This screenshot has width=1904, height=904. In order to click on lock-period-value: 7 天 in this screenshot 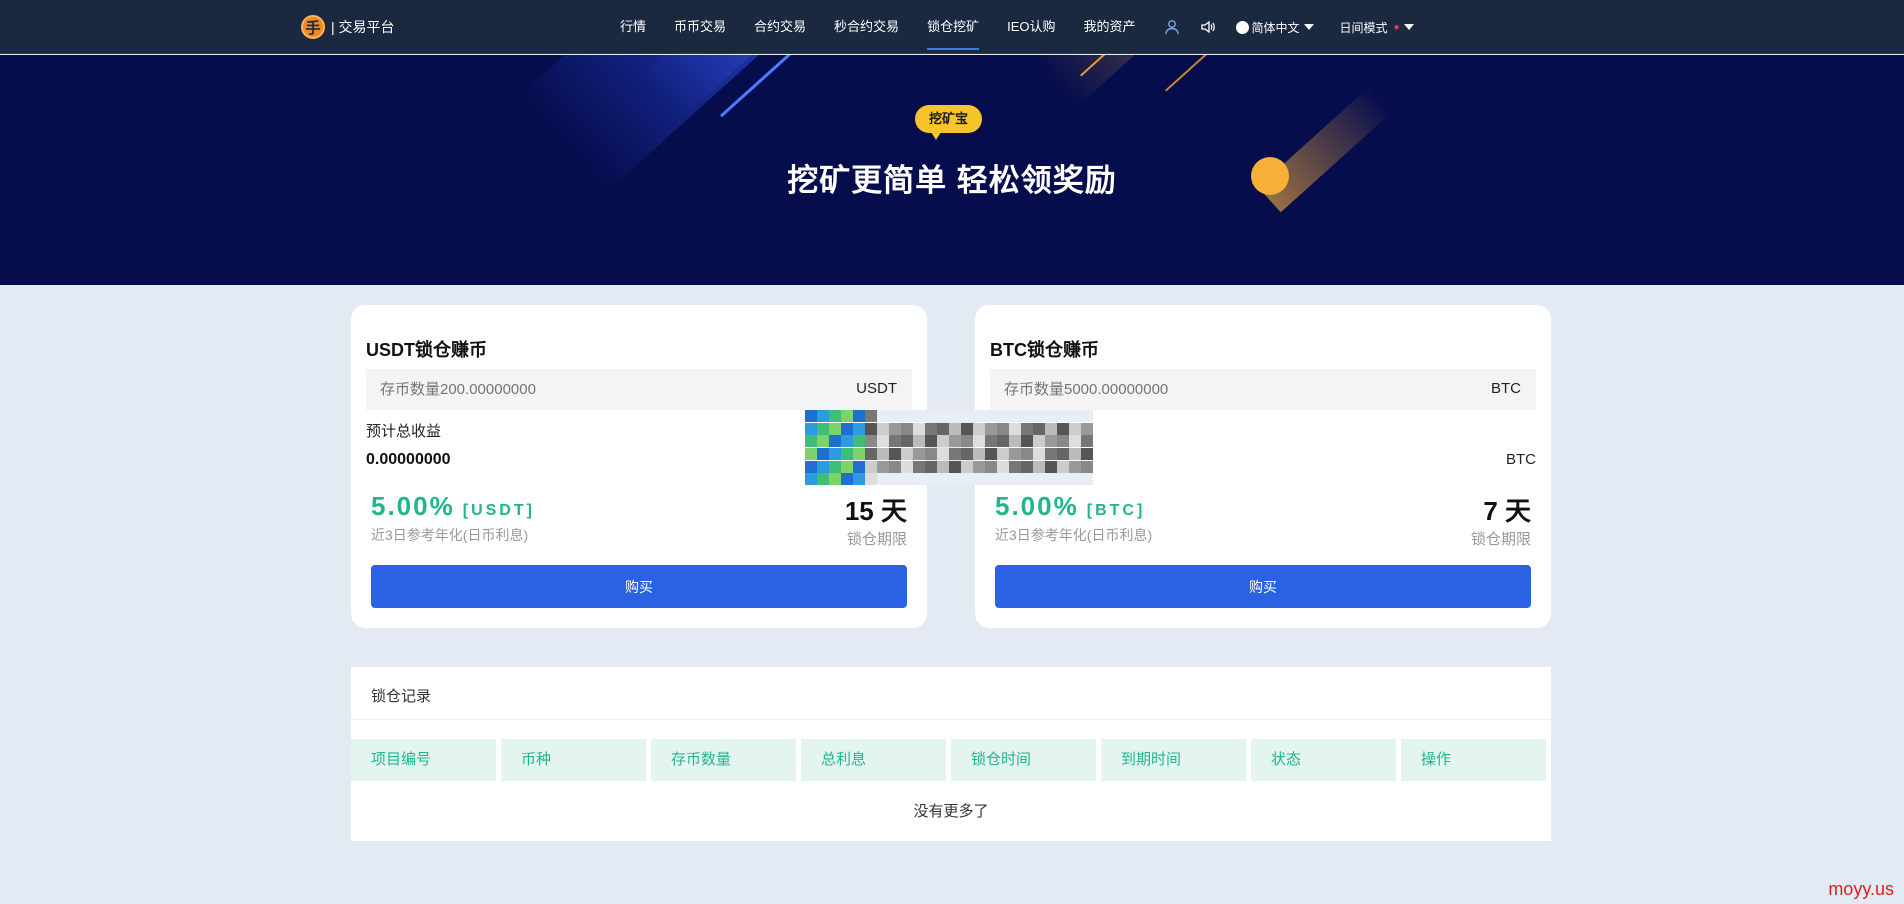, I will do `click(1507, 511)`.